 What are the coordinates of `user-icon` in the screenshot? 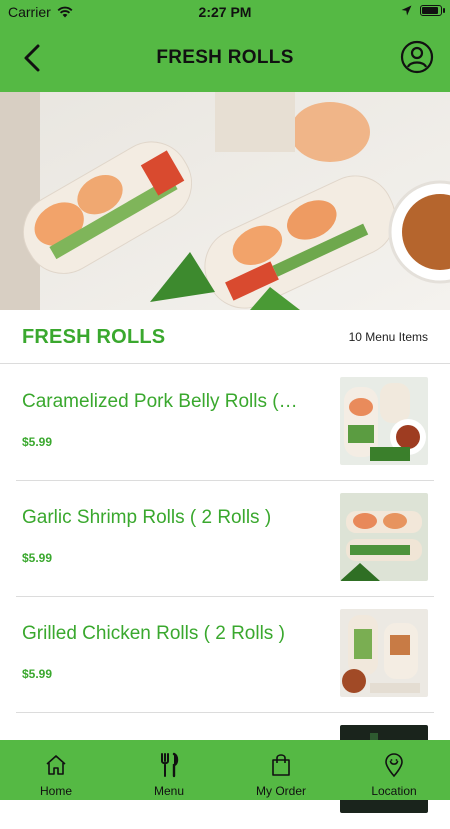 It's located at (417, 57).